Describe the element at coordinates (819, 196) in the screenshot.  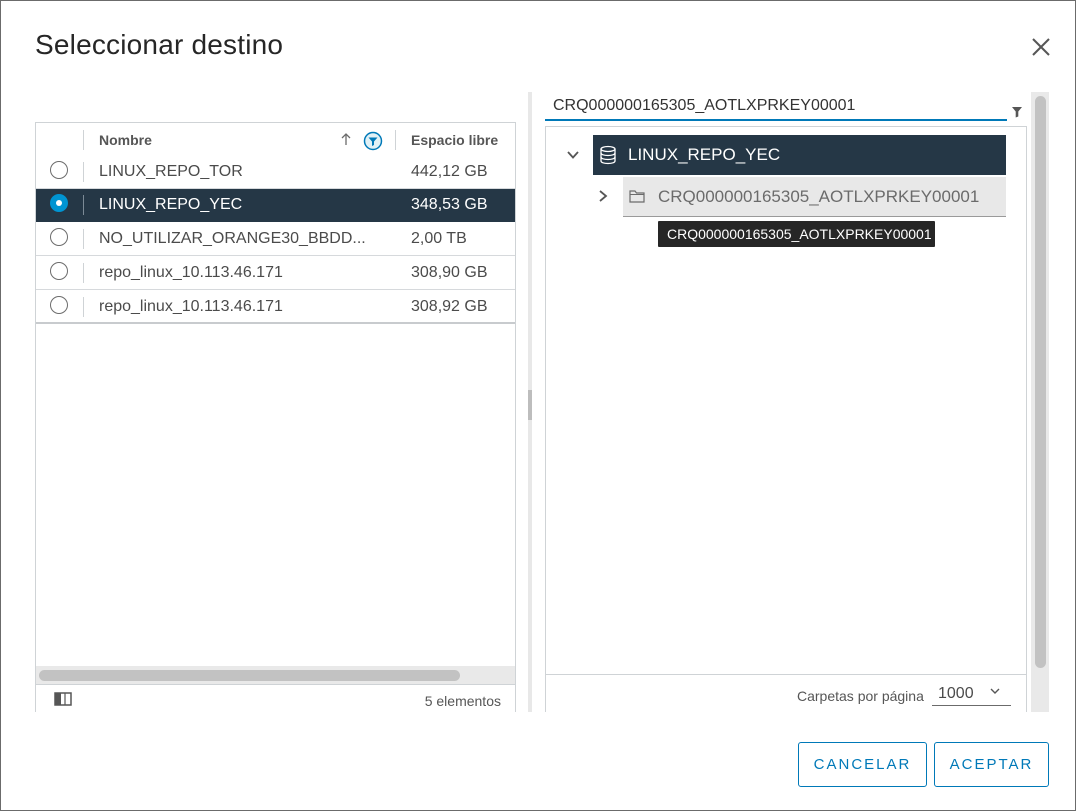
I see `tree-node-label: CRQ000000165305_AOTLXPRKEY00001` at that location.